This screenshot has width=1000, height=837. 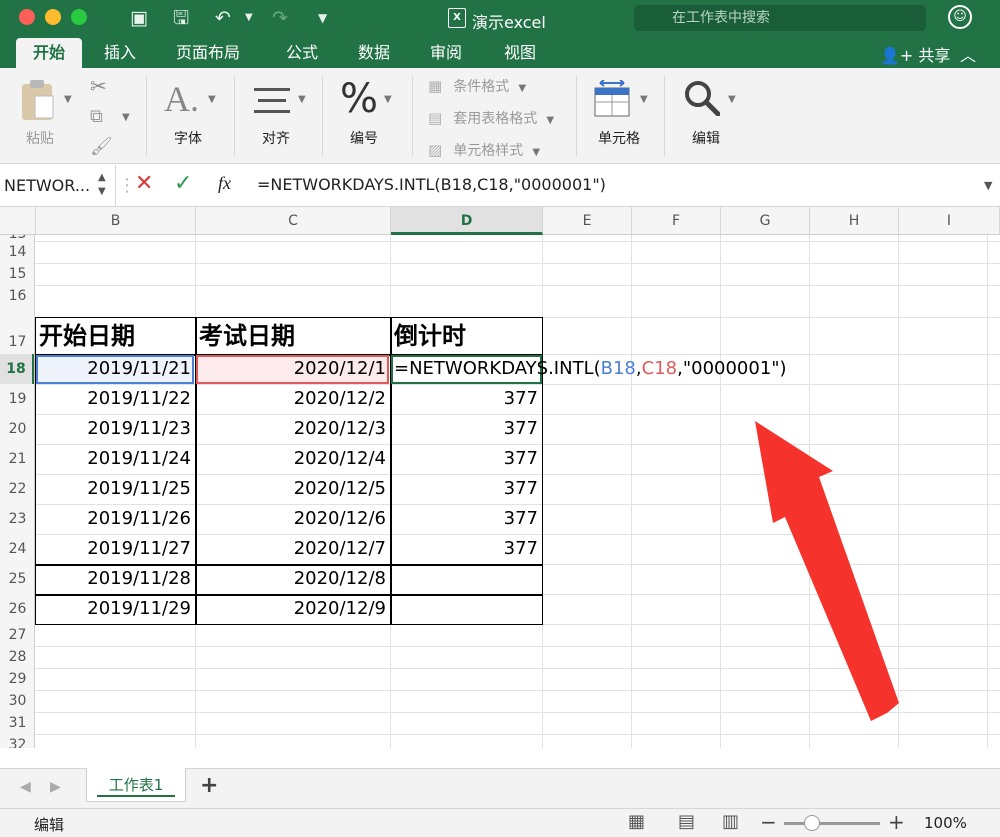 I want to click on number-dropdown-icon: ▼, so click(x=388, y=99).